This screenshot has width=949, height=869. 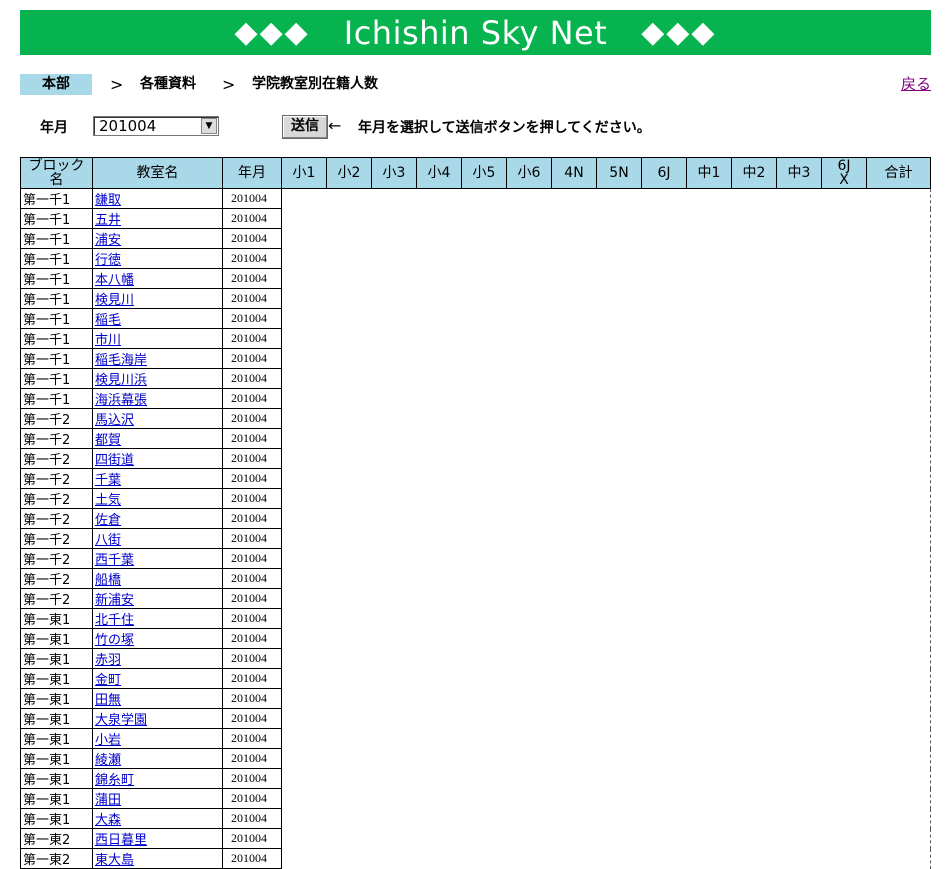 I want to click on table-row: 第一千1 稲毛 201004, so click(x=475, y=318).